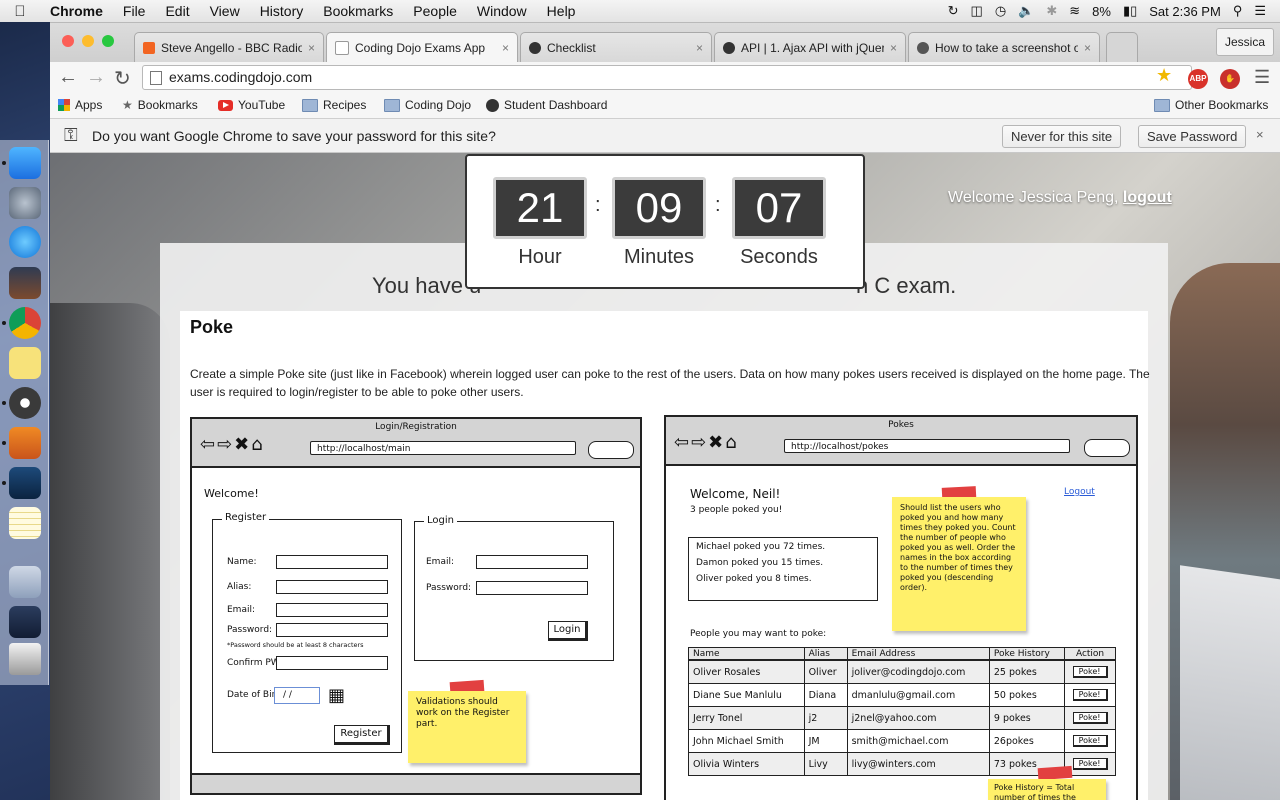 Image resolution: width=1280 pixels, height=800 pixels. I want to click on logout-link: logout, so click(1147, 197).